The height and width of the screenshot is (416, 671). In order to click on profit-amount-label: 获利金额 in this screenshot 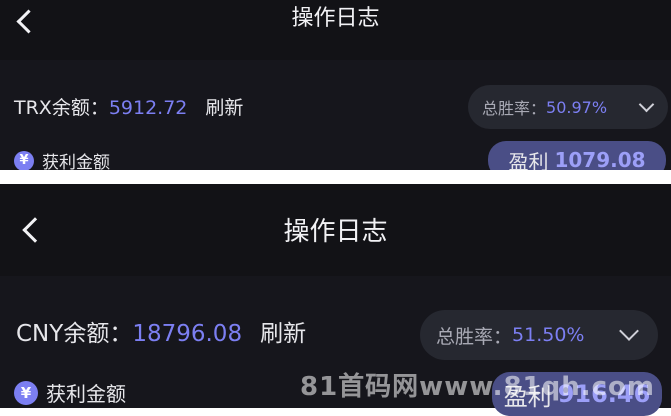, I will do `click(76, 161)`.